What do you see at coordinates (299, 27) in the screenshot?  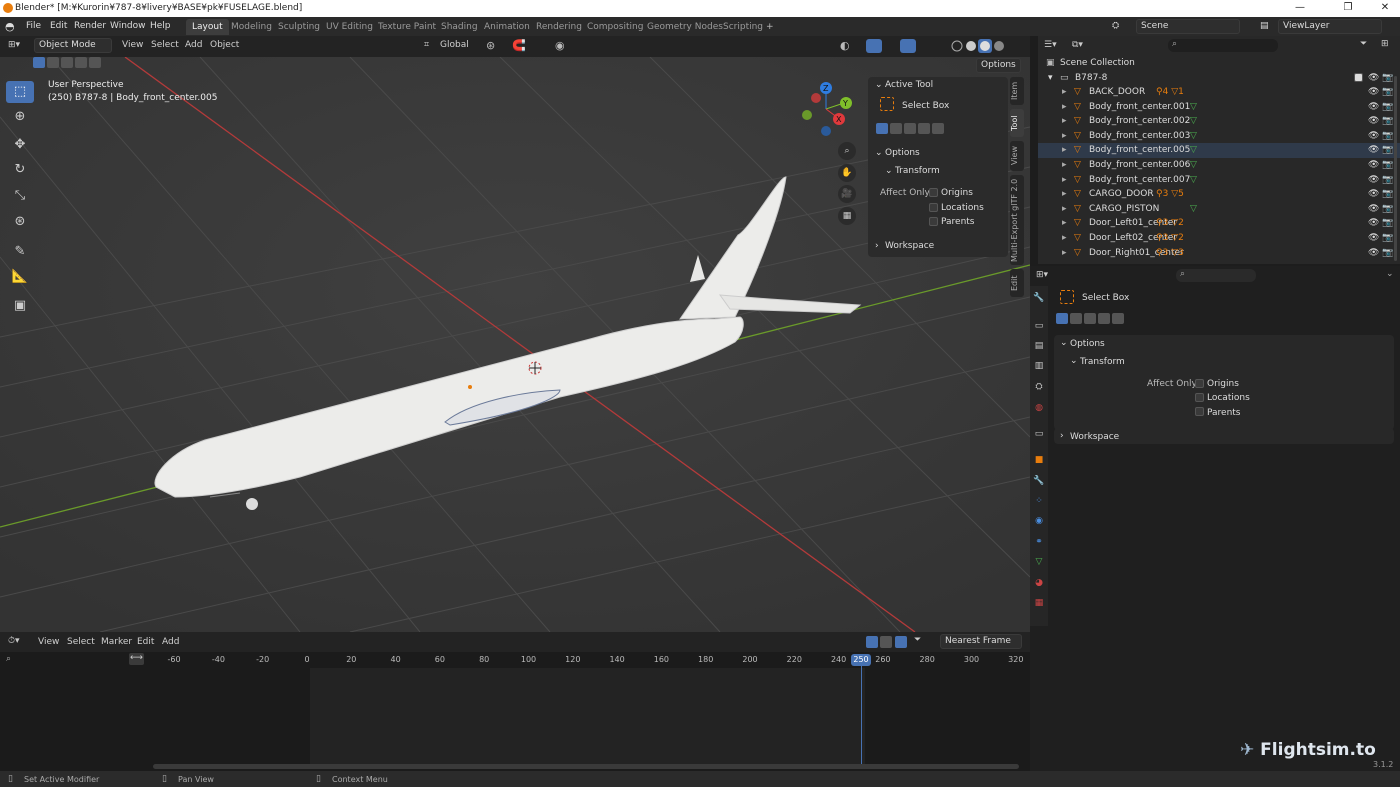 I see `tab-sculpting: Sculpting` at bounding box center [299, 27].